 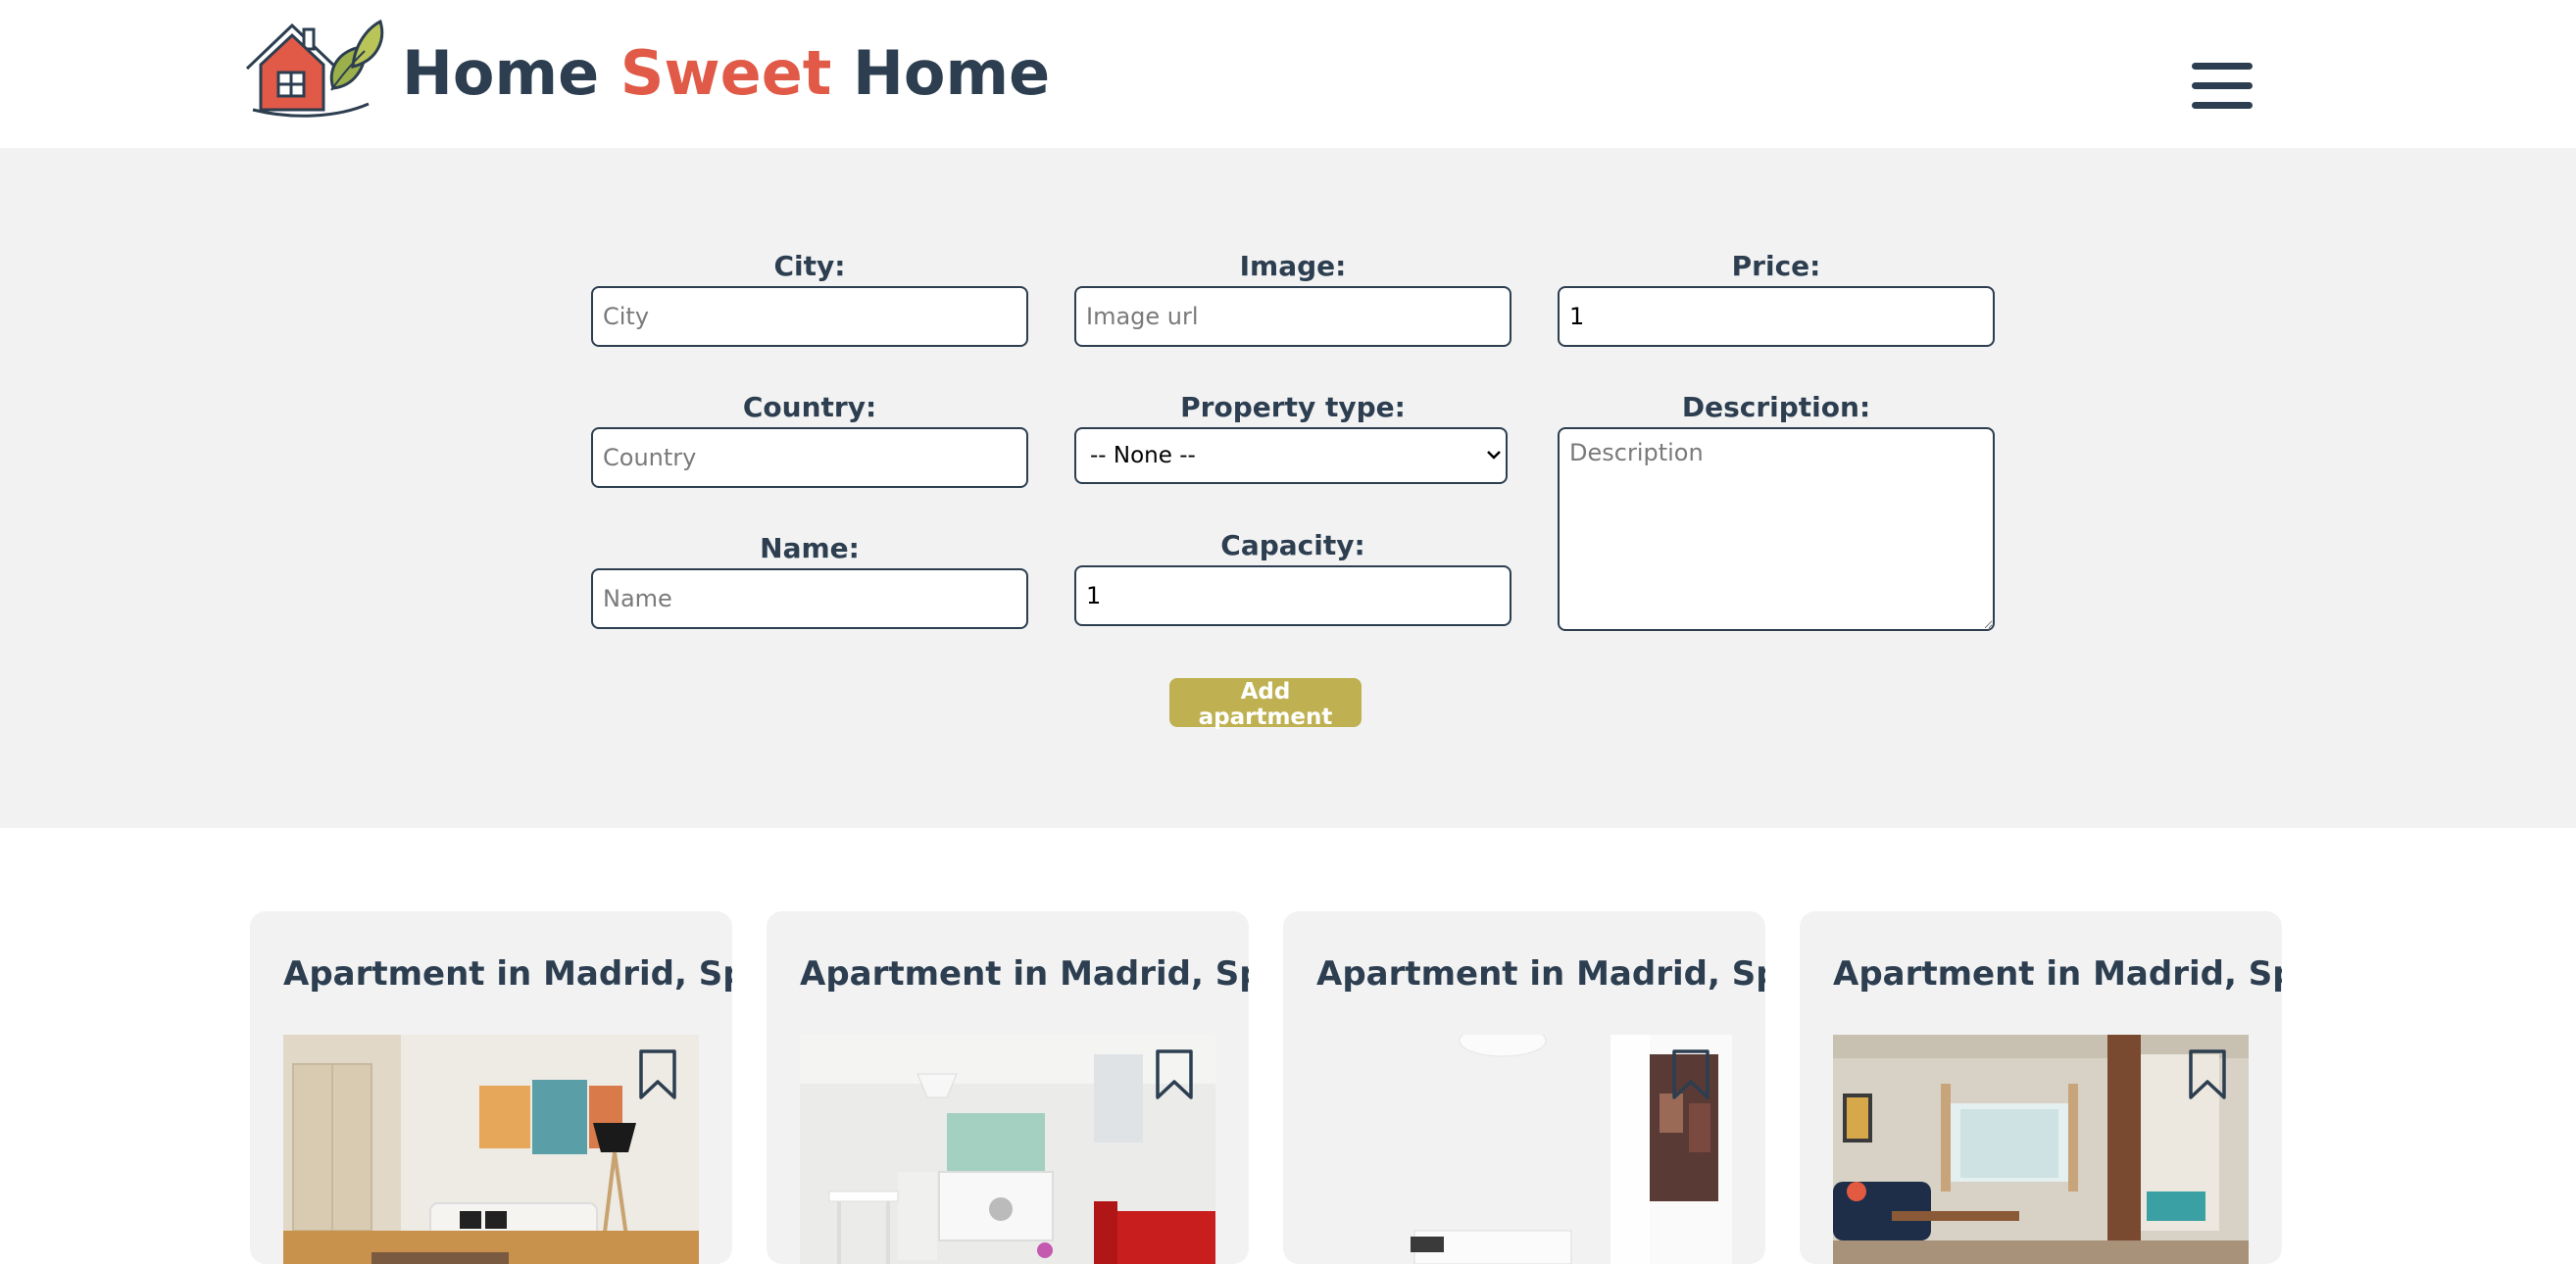 I want to click on price-input, so click(x=1776, y=317).